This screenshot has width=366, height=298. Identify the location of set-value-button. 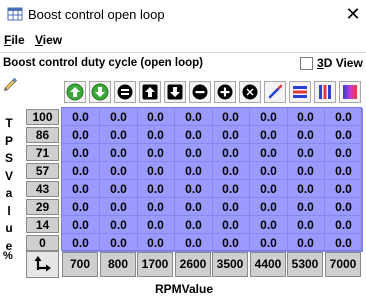
(125, 92).